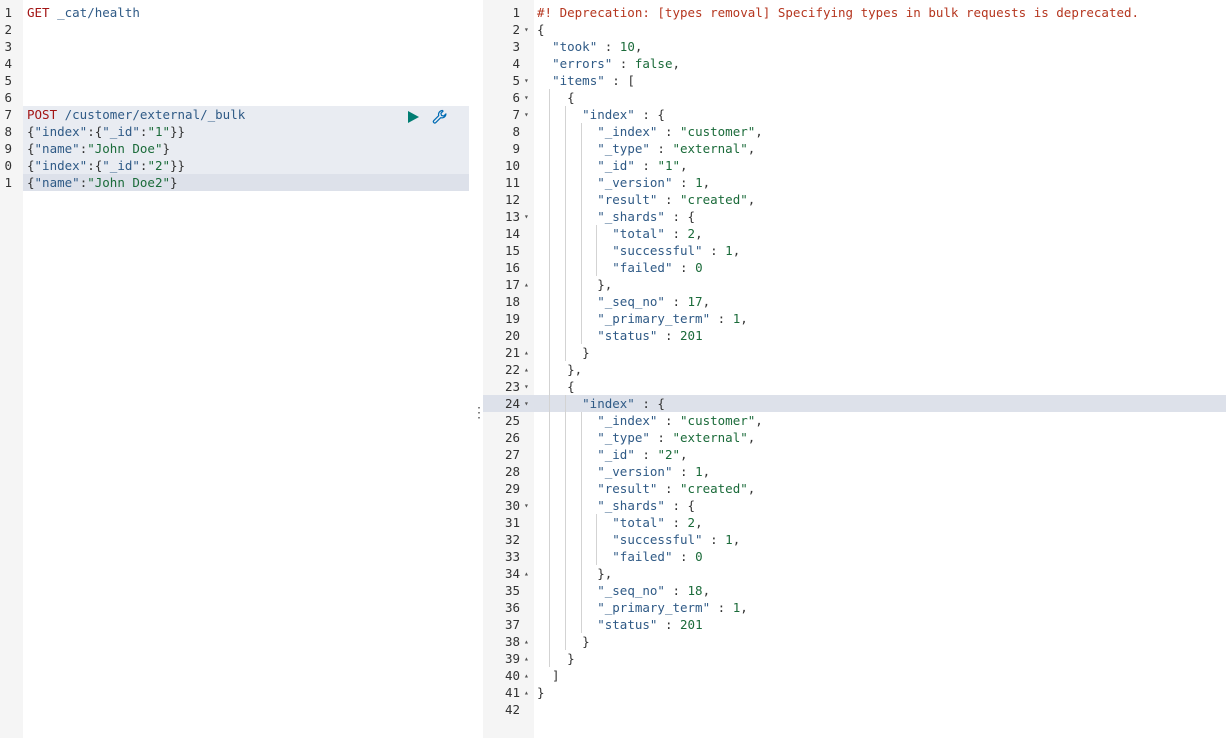  Describe the element at coordinates (234, 12) in the screenshot. I see `code-line: 1 GET _cat/health` at that location.